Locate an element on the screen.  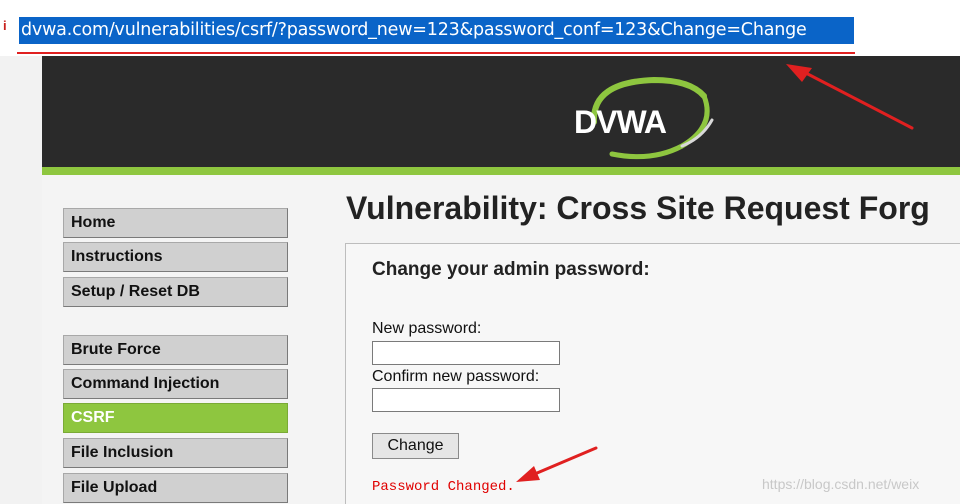
change-button: Change is located at coordinates (415, 446).